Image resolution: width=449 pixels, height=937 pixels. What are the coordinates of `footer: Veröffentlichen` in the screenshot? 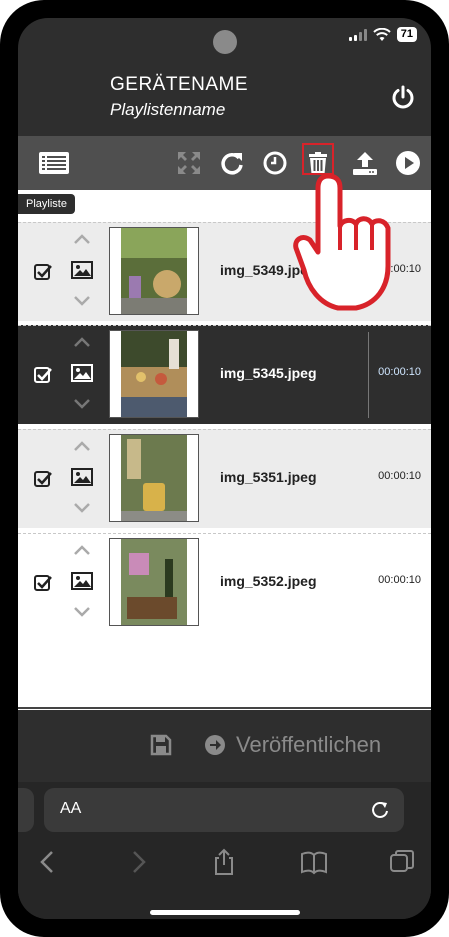 It's located at (224, 748).